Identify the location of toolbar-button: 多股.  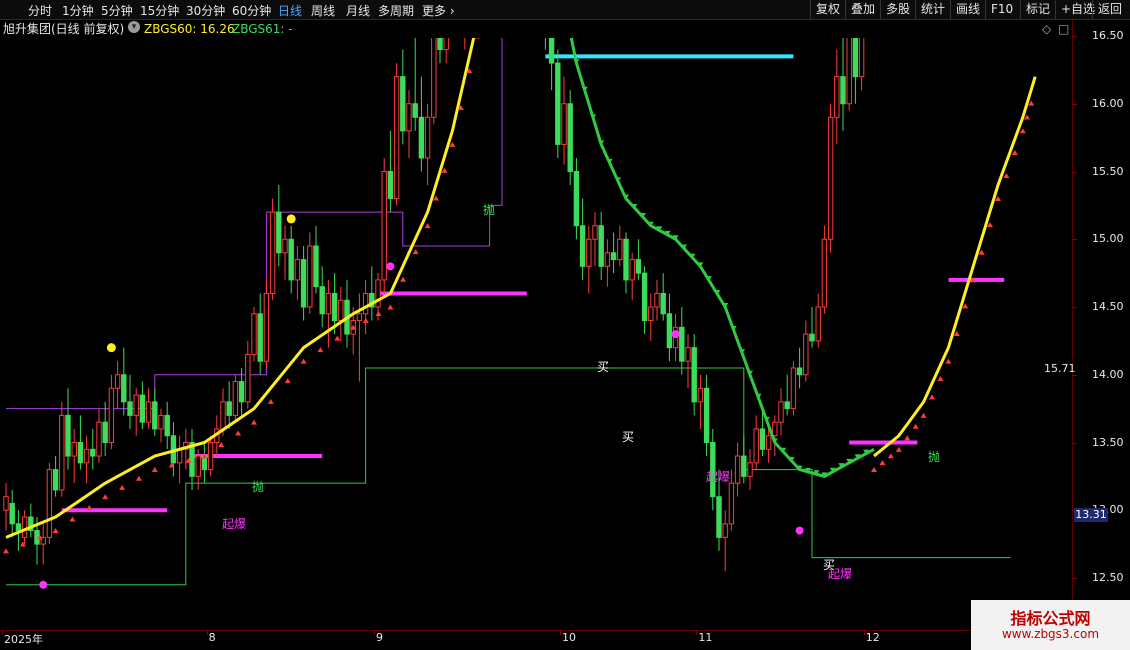
(897, 9).